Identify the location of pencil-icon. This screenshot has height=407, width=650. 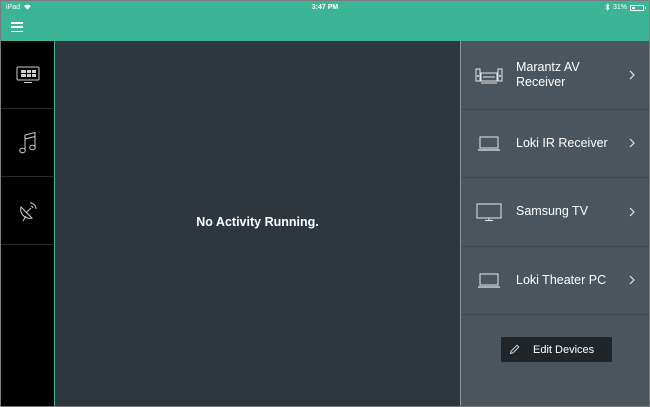
(514, 349).